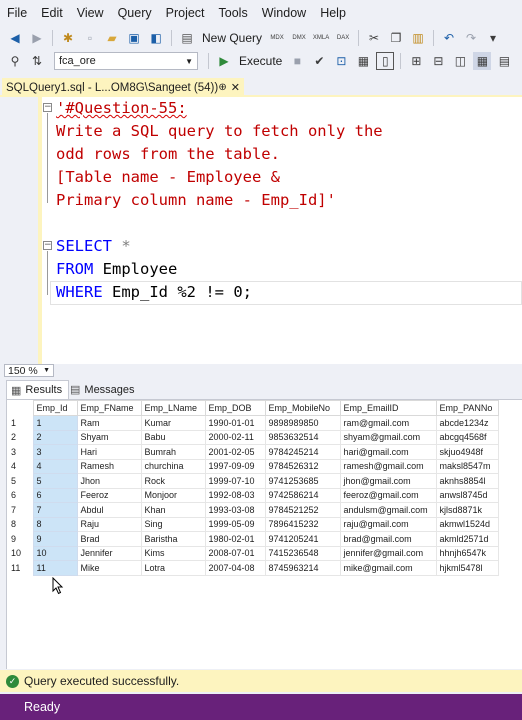 Image resolution: width=522 pixels, height=720 pixels. I want to click on estimated-plan-icon: ⊞, so click(416, 61).